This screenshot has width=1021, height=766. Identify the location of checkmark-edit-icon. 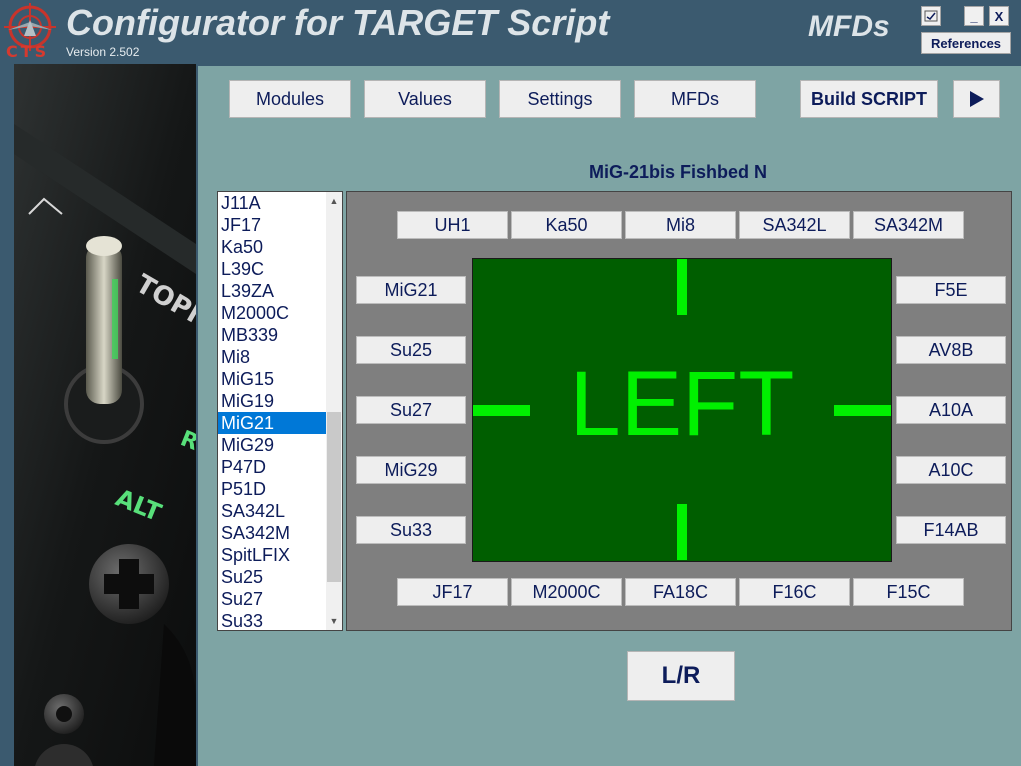
(931, 16).